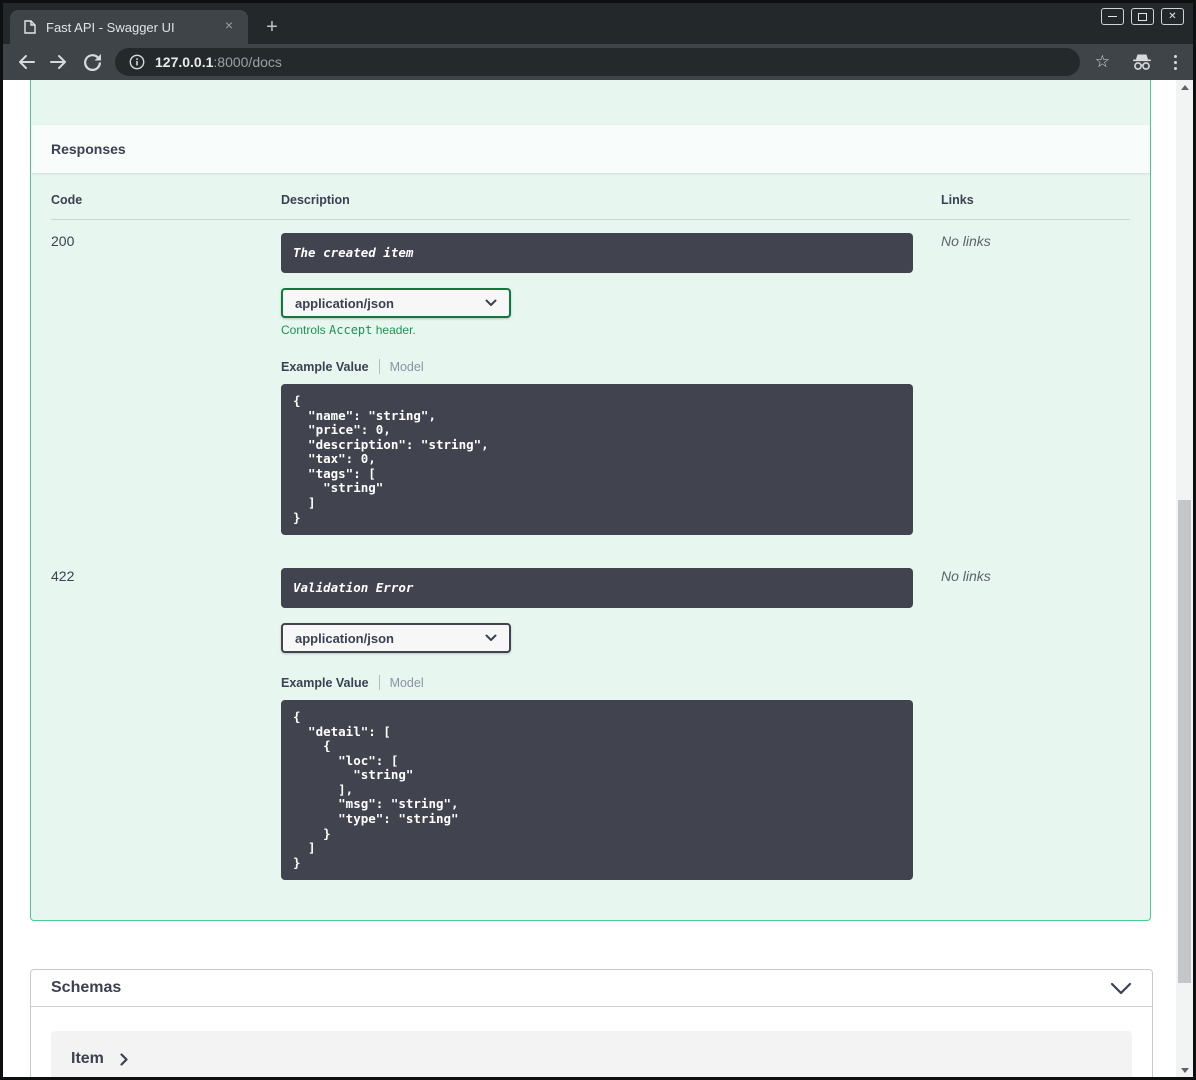 The image size is (1196, 1080). Describe the element at coordinates (30, 27) in the screenshot. I see `page-favicon-icon` at that location.